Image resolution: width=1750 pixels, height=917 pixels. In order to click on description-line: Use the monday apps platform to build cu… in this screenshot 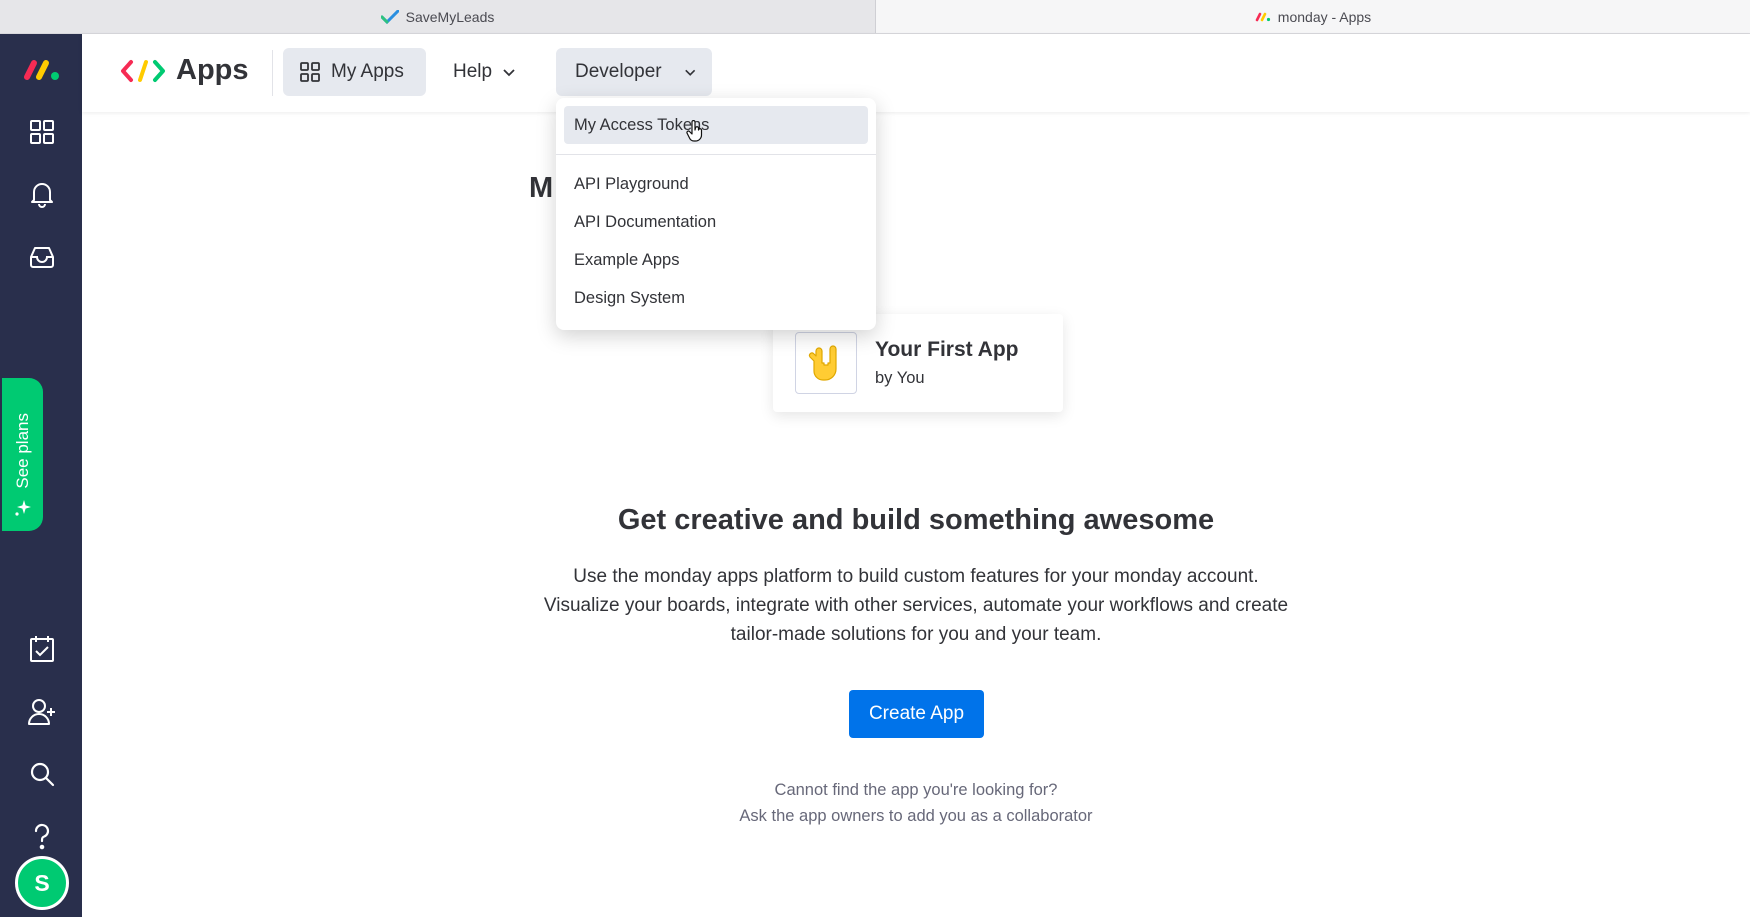, I will do `click(916, 576)`.